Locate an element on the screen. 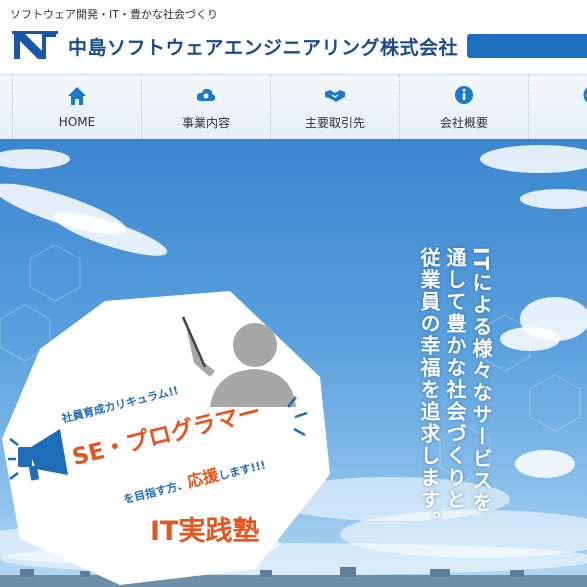 The height and width of the screenshot is (587, 587). tagline: ソフトウェア開発・IT・豊かな社会づくり is located at coordinates (114, 14).